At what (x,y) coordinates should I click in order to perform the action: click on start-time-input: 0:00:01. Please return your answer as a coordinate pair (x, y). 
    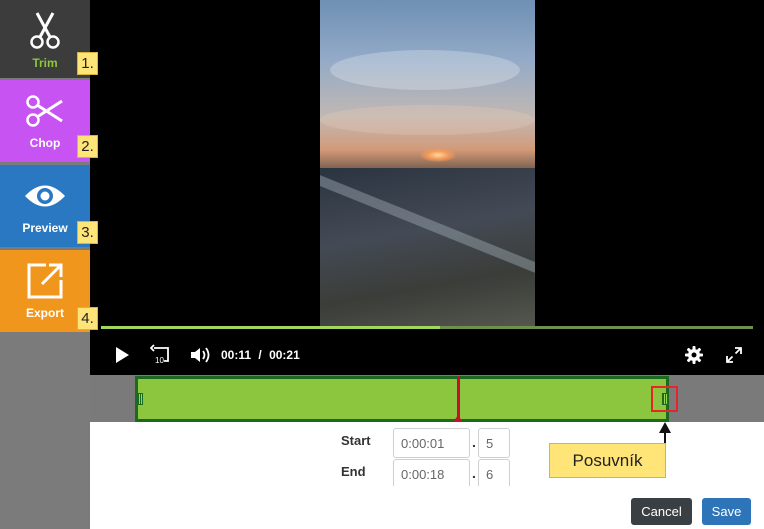
    Looking at the image, I should click on (431, 443).